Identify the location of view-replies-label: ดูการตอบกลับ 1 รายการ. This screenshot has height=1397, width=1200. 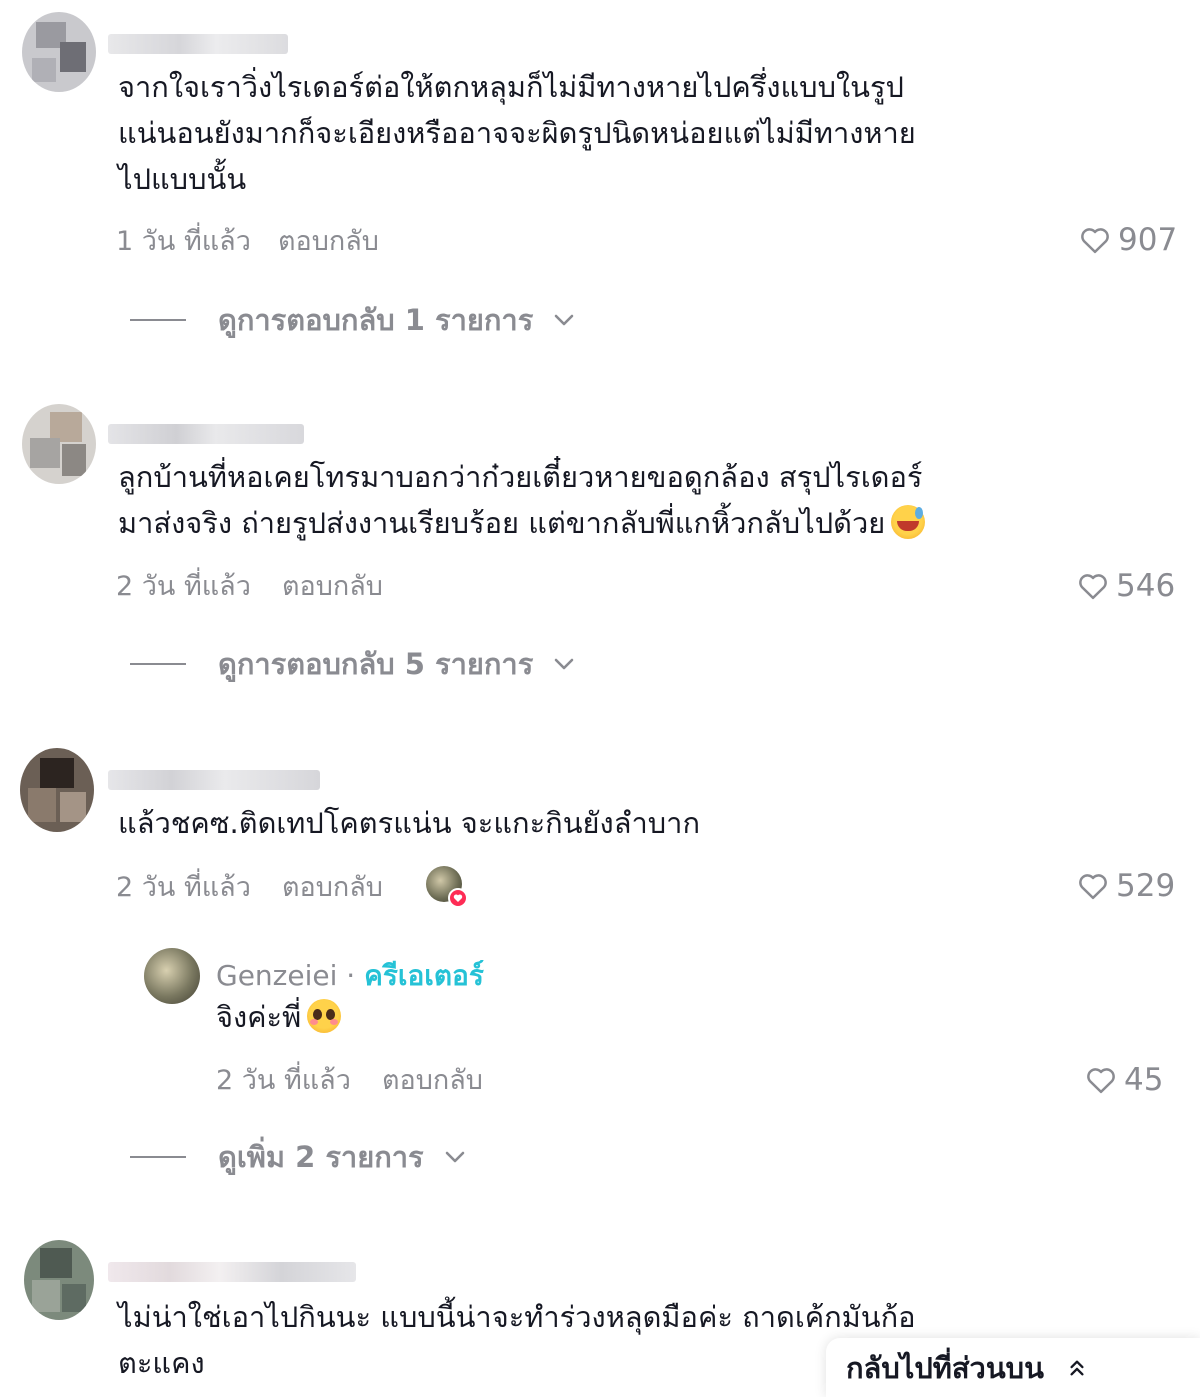
(376, 320).